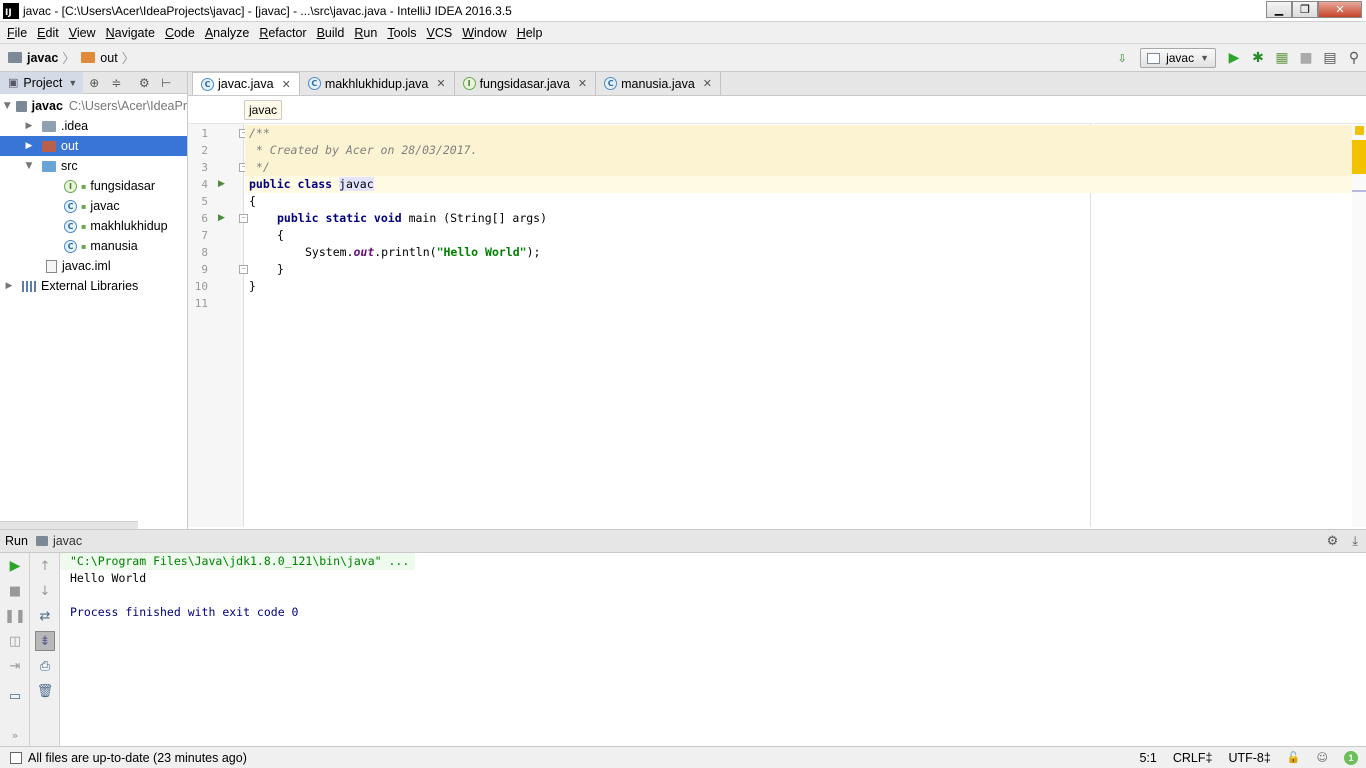 This screenshot has height=768, width=1366. Describe the element at coordinates (221, 218) in the screenshot. I see `run-main-gutter-icon: ▶` at that location.